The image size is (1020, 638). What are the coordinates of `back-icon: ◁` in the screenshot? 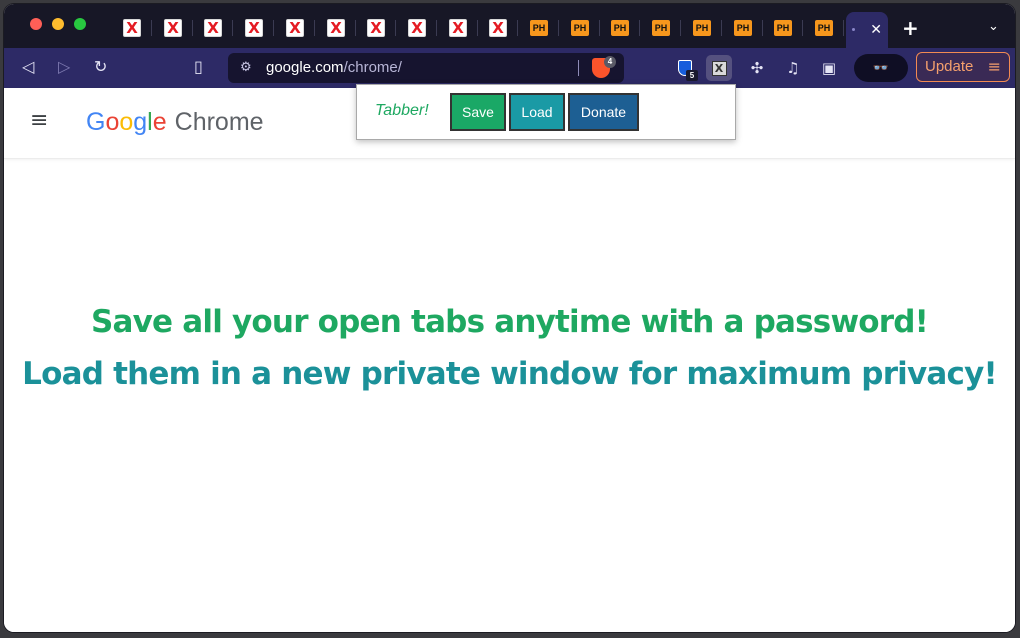 It's located at (28, 67).